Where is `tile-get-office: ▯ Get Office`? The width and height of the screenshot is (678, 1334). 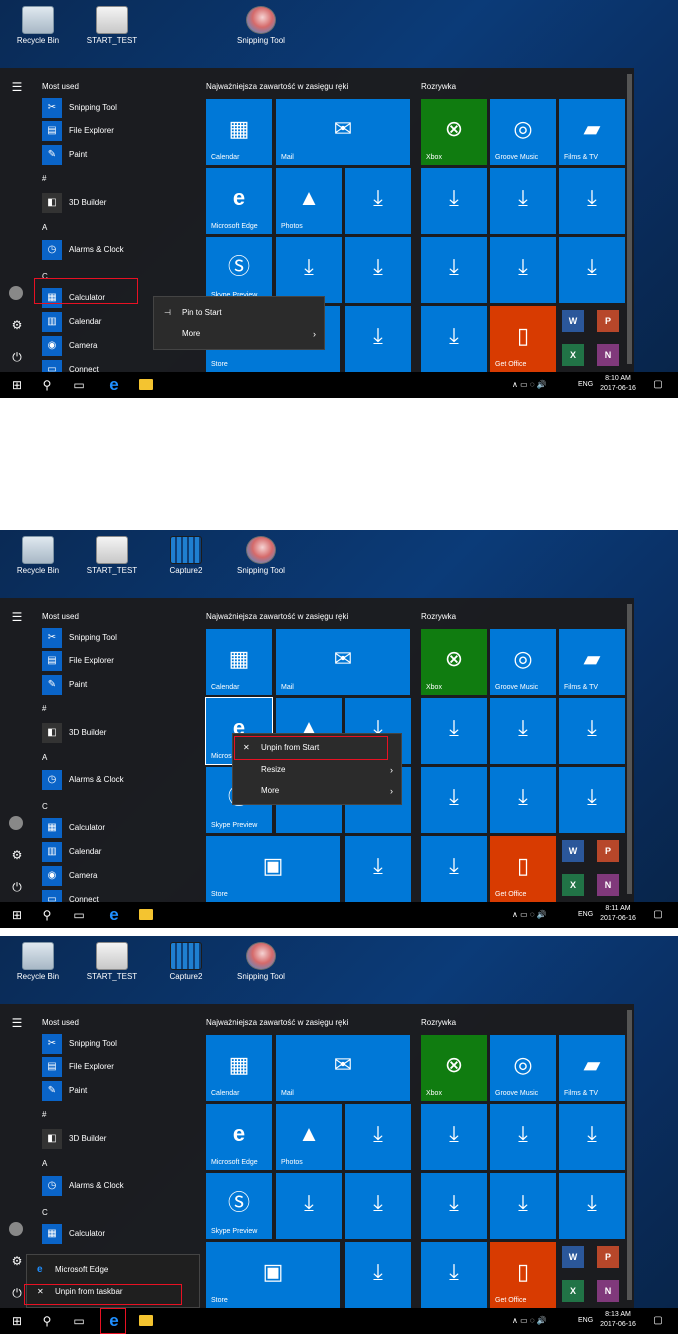 tile-get-office: ▯ Get Office is located at coordinates (523, 1275).